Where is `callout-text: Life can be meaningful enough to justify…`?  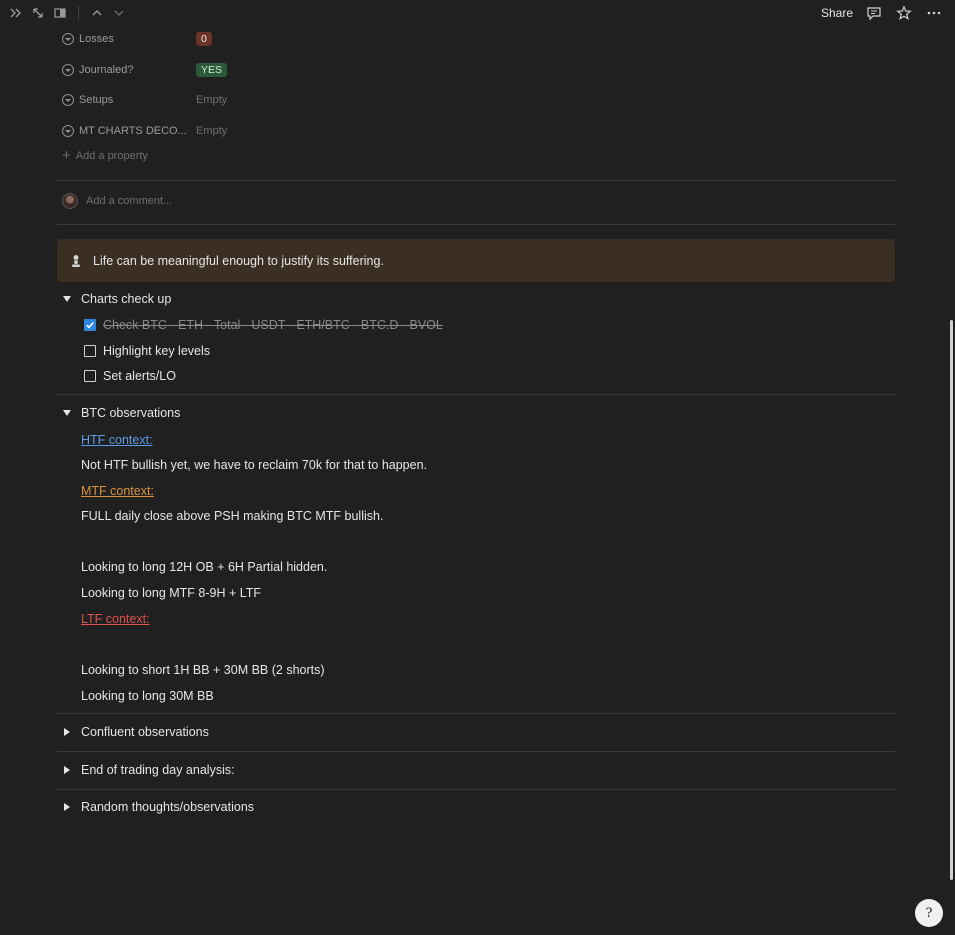
callout-text: Life can be meaningful enough to justify… is located at coordinates (238, 261).